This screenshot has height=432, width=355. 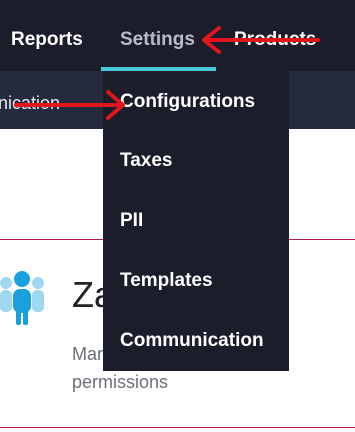 I want to click on menu-item-templates: Templates, so click(x=166, y=281).